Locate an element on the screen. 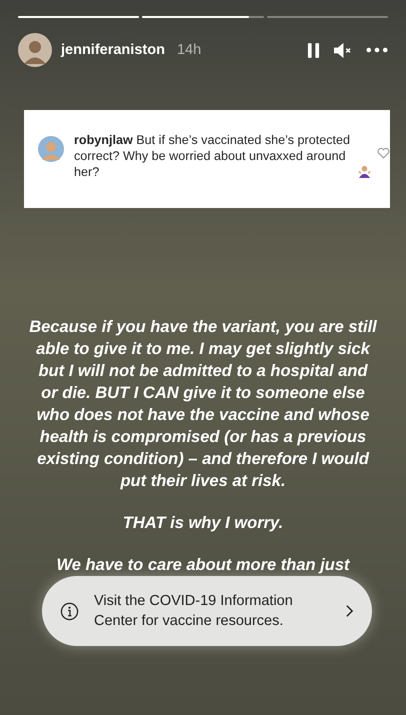  comment-text: robynjlaw But if she’s vaccinated she’s protected correct? Why be worried about unvaxxed around her? is located at coordinates (213, 156).